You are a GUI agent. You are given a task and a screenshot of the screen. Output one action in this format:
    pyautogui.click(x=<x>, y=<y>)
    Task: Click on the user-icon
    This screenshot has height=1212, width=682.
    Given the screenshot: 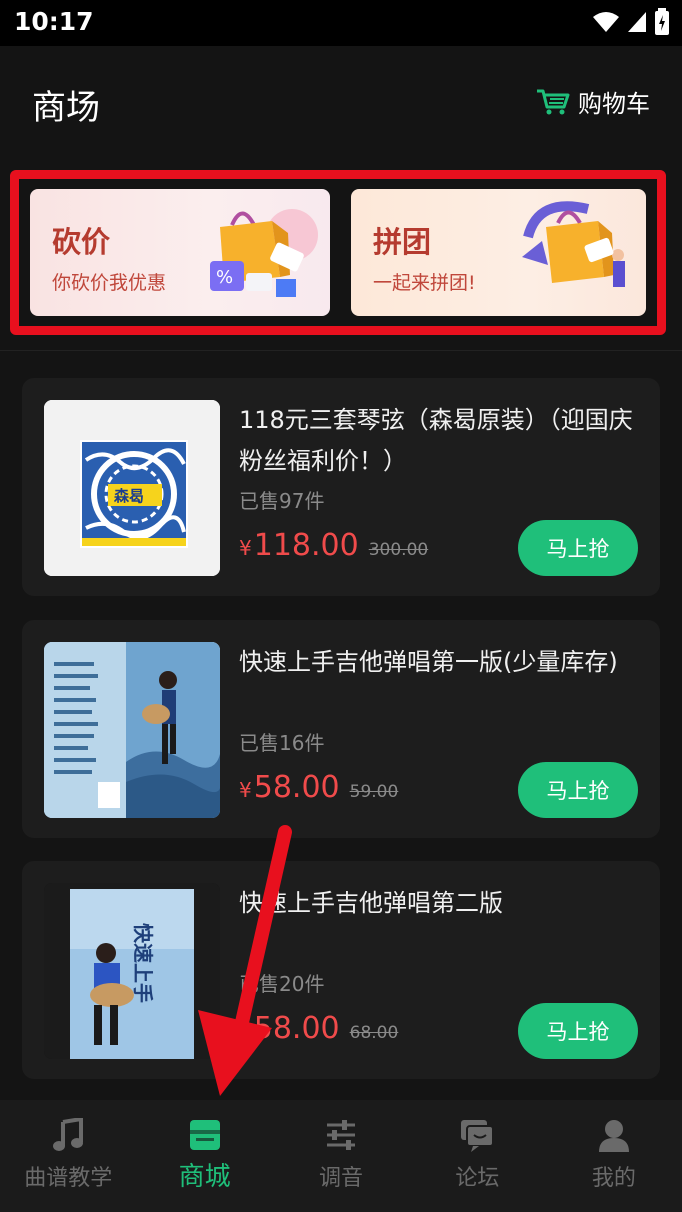 What is the action you would take?
    pyautogui.click(x=613, y=1136)
    